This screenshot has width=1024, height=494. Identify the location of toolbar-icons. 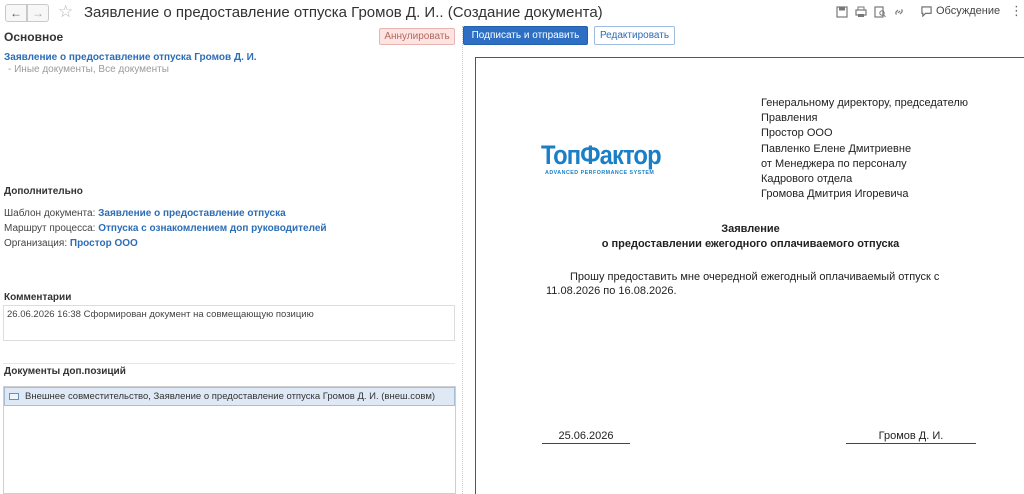
(870, 12).